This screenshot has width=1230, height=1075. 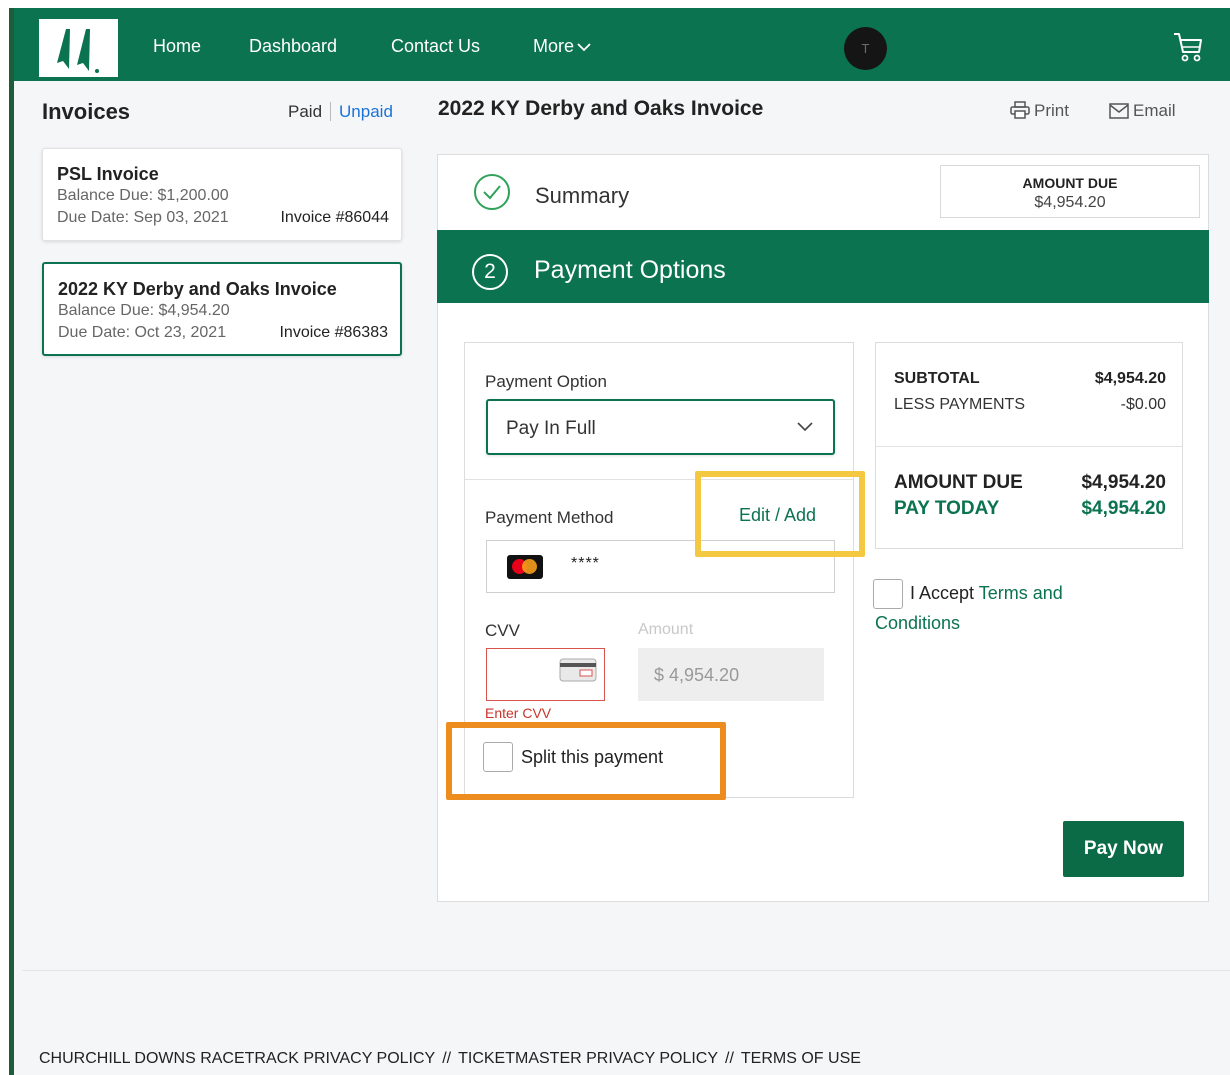 I want to click on print-label: Print, so click(x=1051, y=110).